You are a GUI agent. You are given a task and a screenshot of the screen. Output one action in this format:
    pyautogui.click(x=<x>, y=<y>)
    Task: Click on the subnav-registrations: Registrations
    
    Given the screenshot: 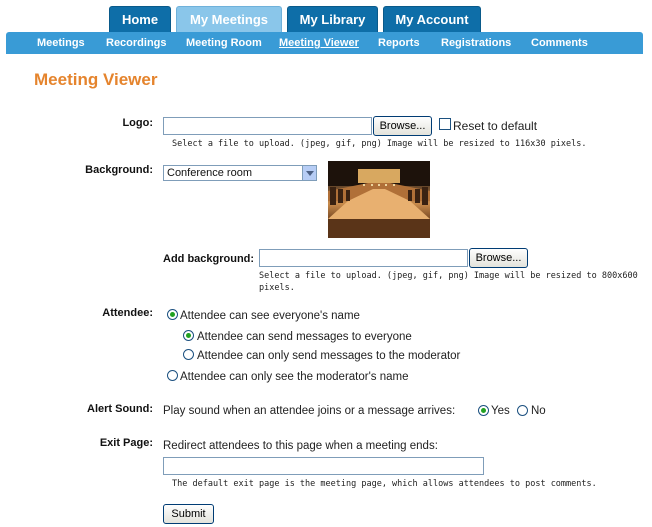 What is the action you would take?
    pyautogui.click(x=476, y=43)
    